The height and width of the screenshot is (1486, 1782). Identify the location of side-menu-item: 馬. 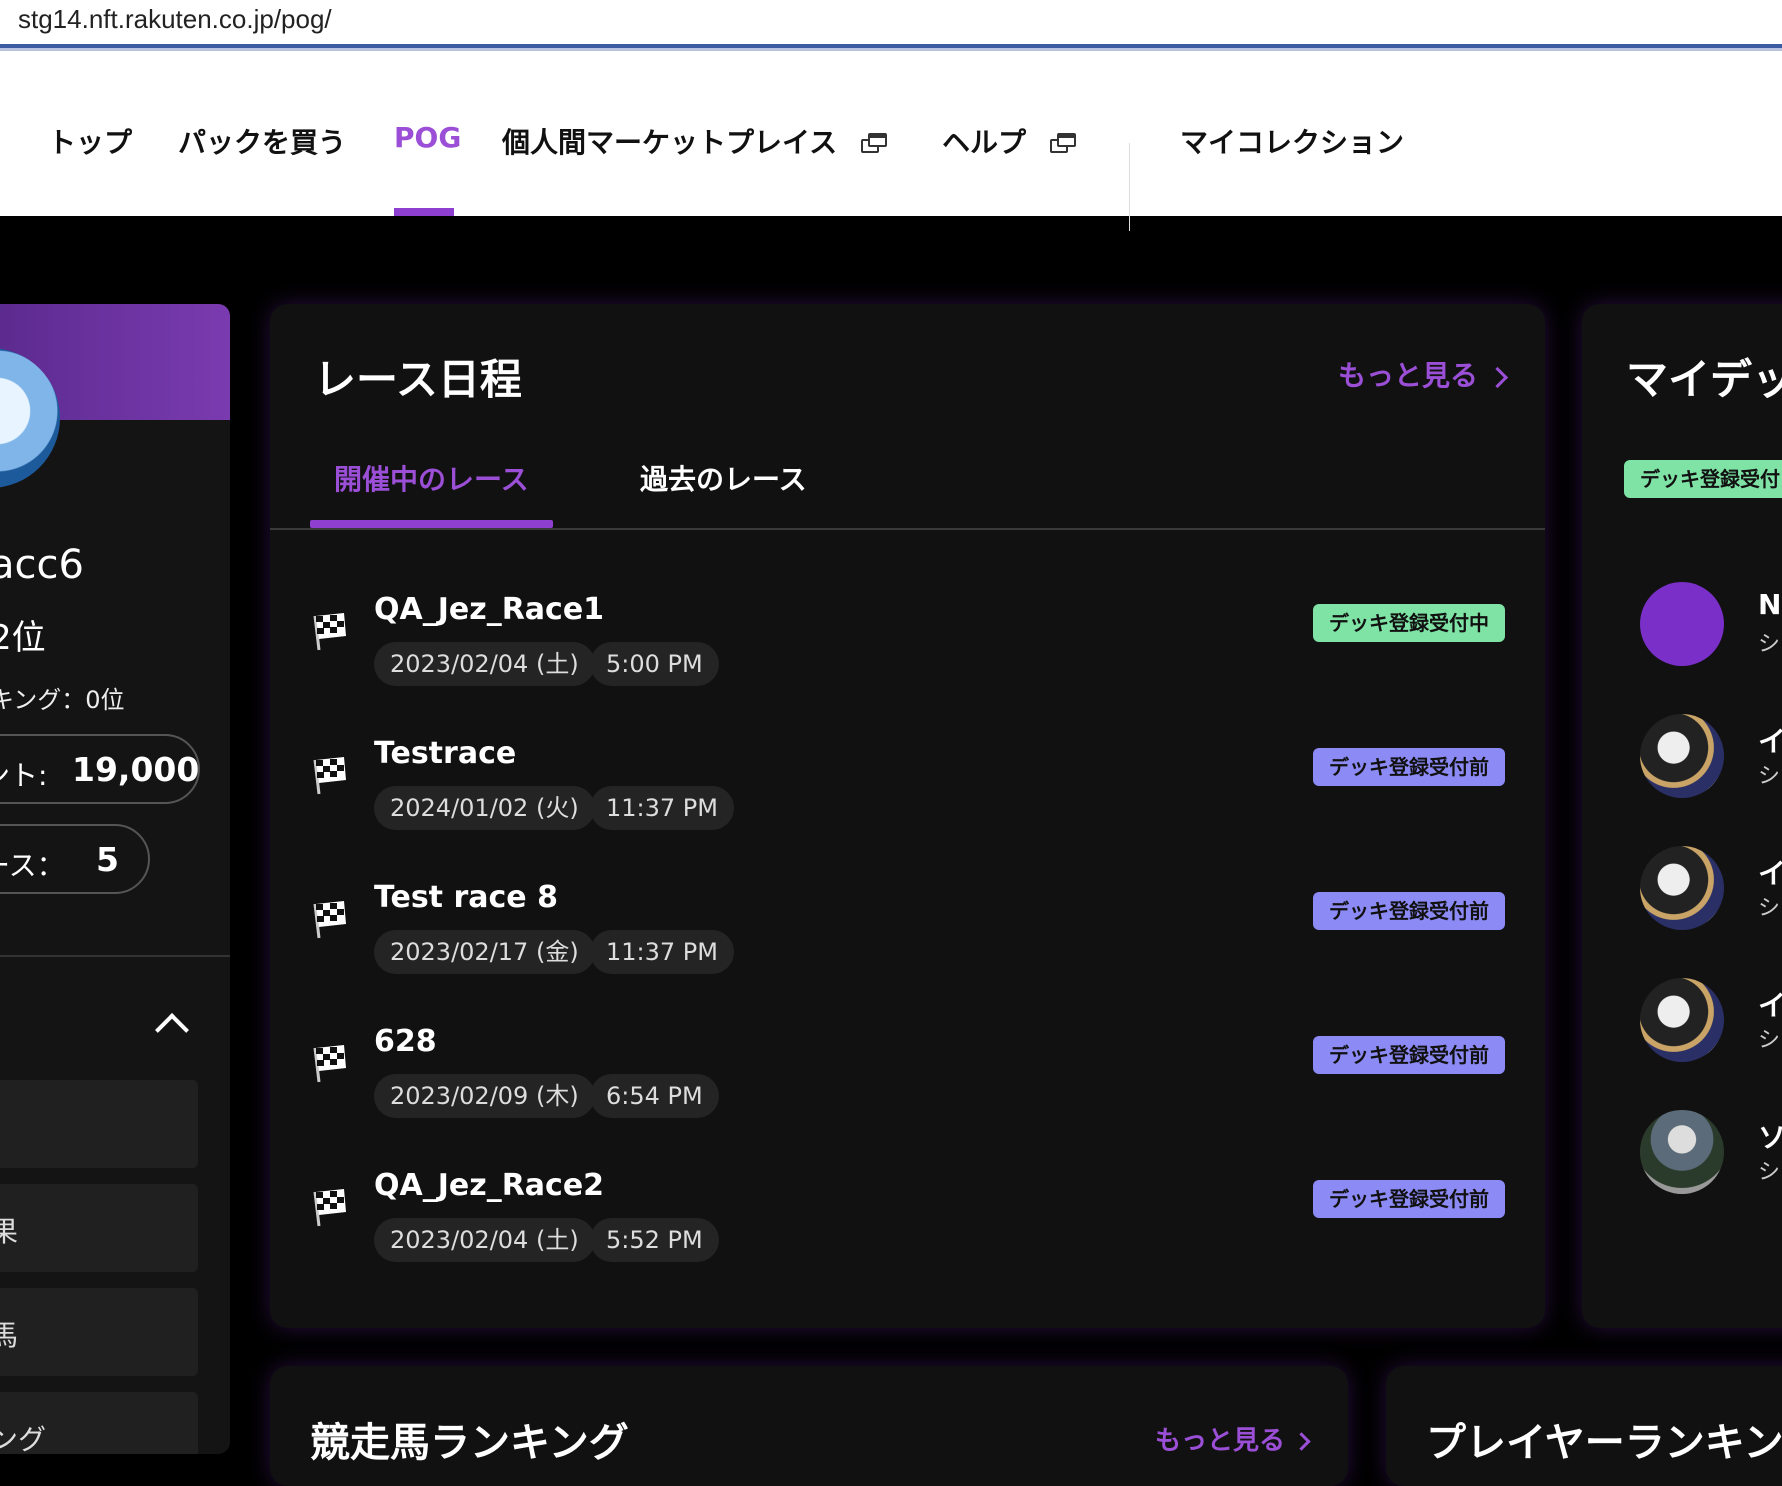
(99, 1332).